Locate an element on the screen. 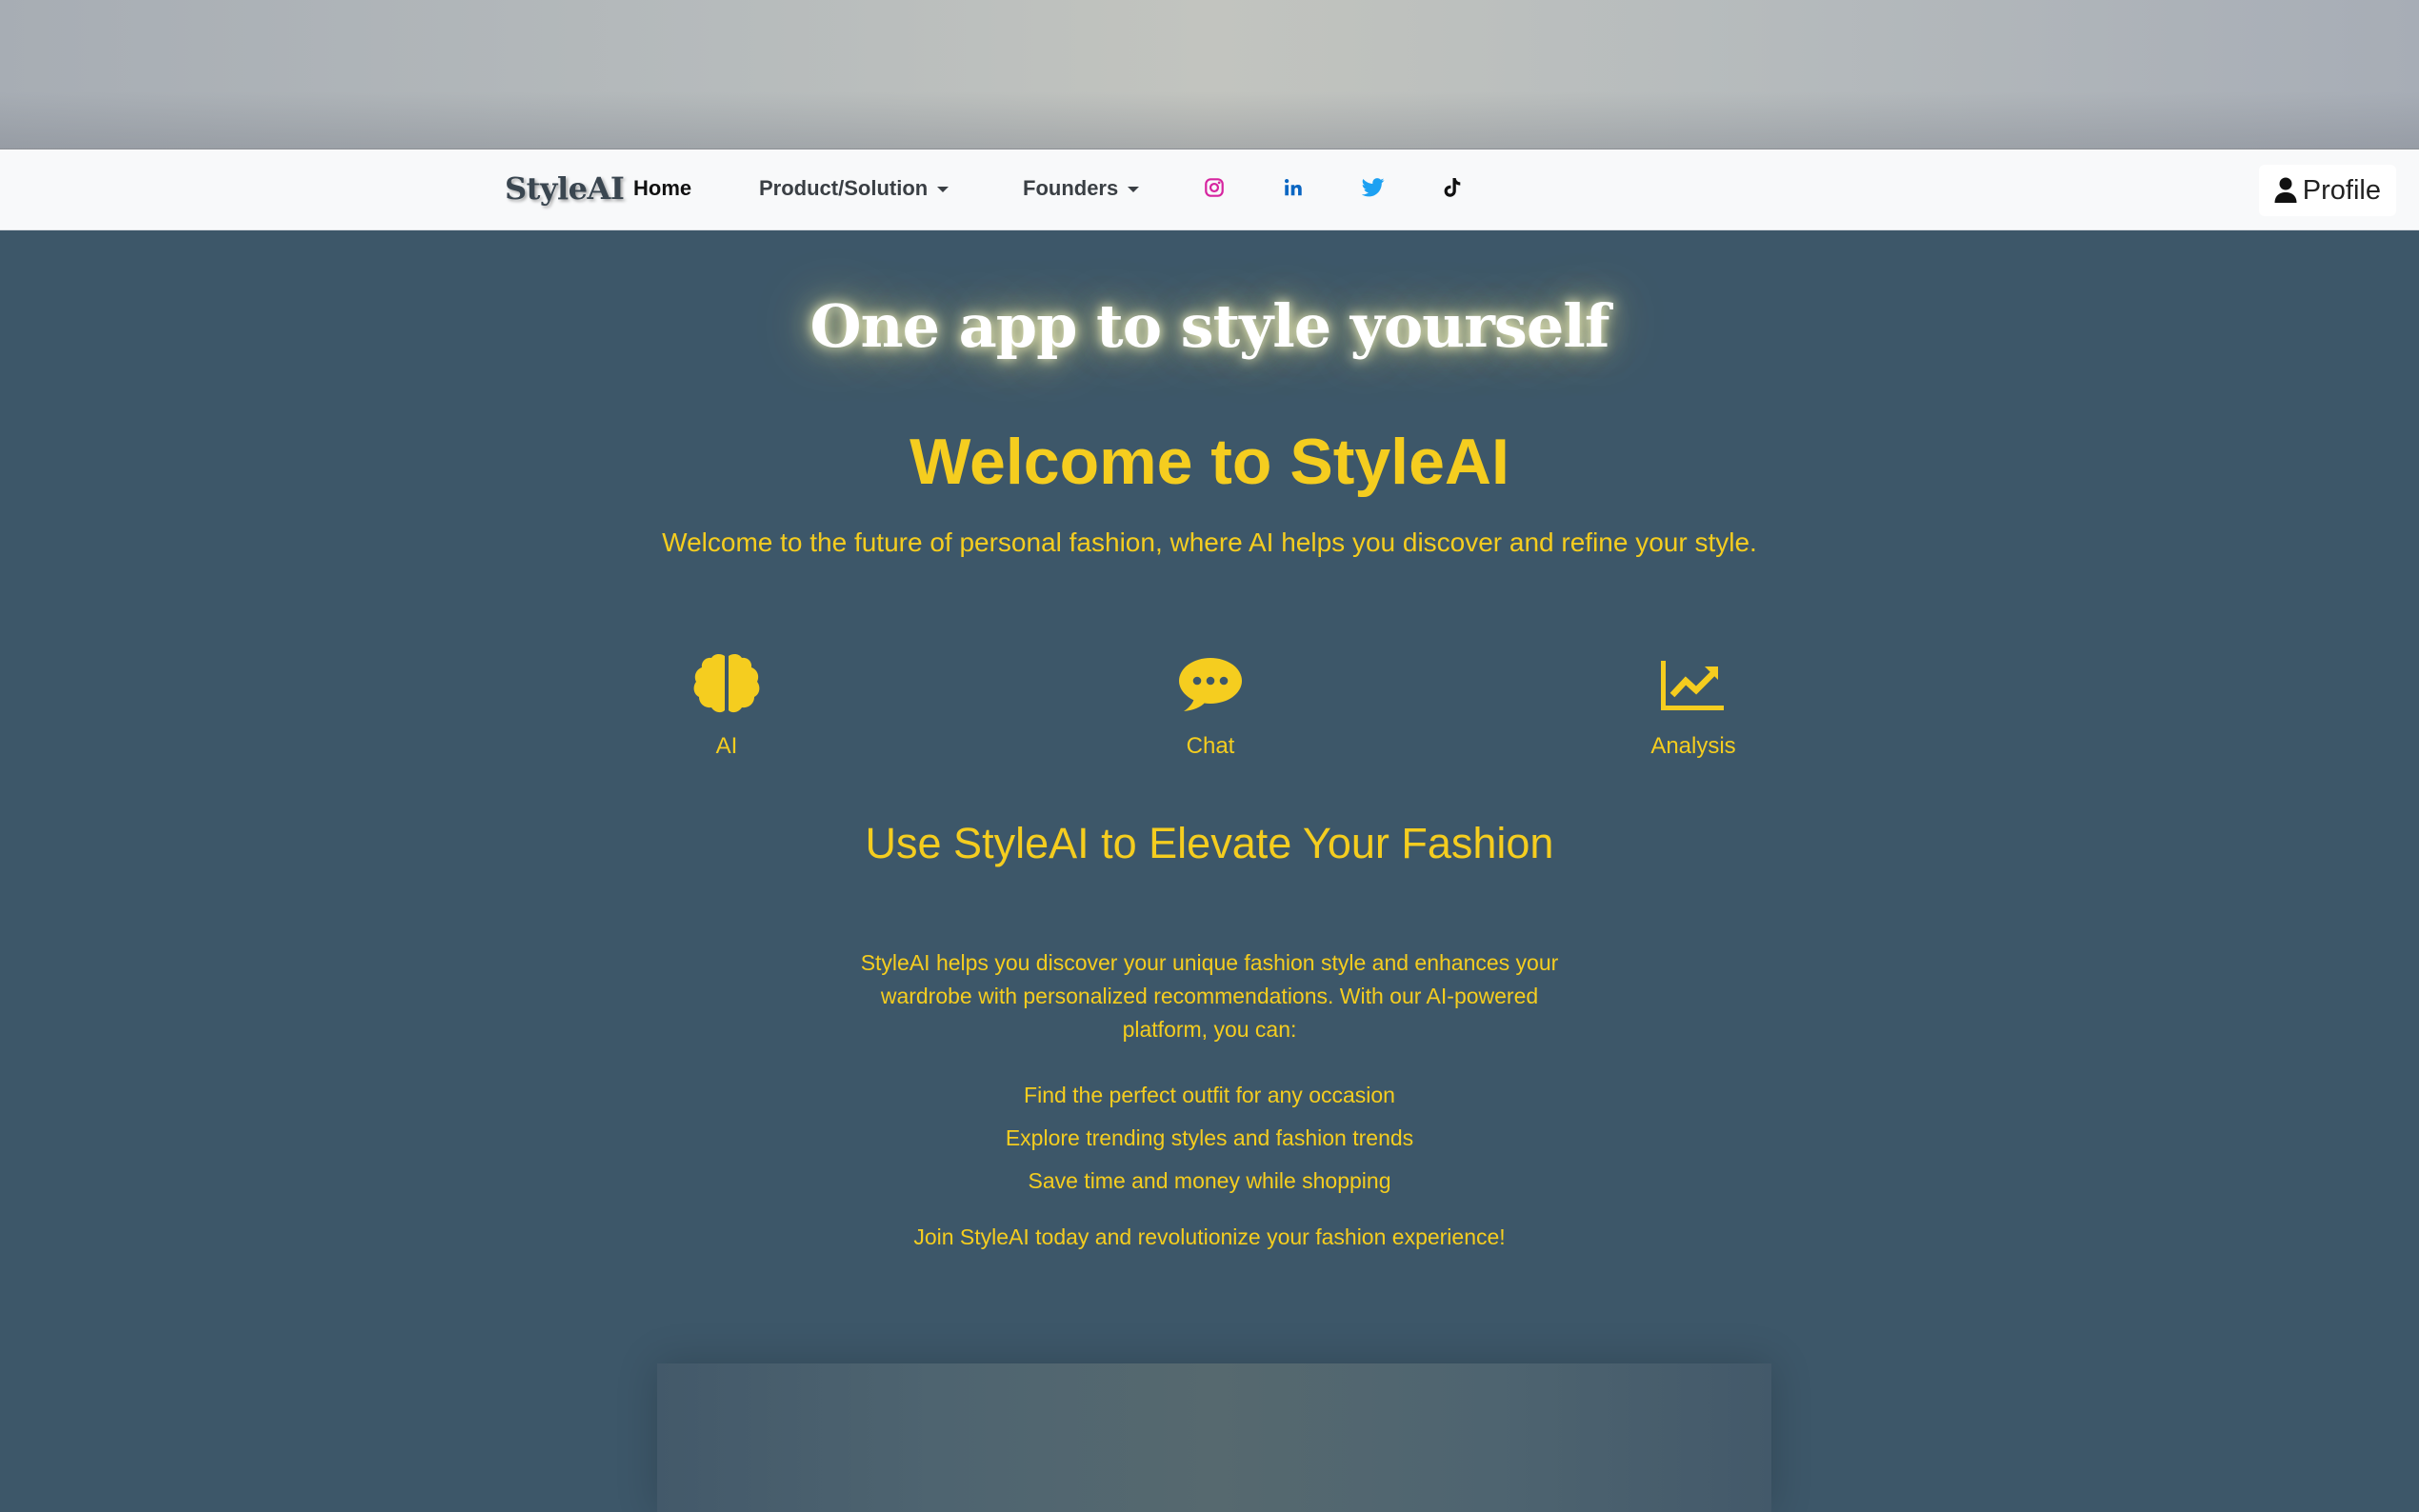 This screenshot has height=1512, width=2419. feature-ai-label: AI is located at coordinates (726, 746).